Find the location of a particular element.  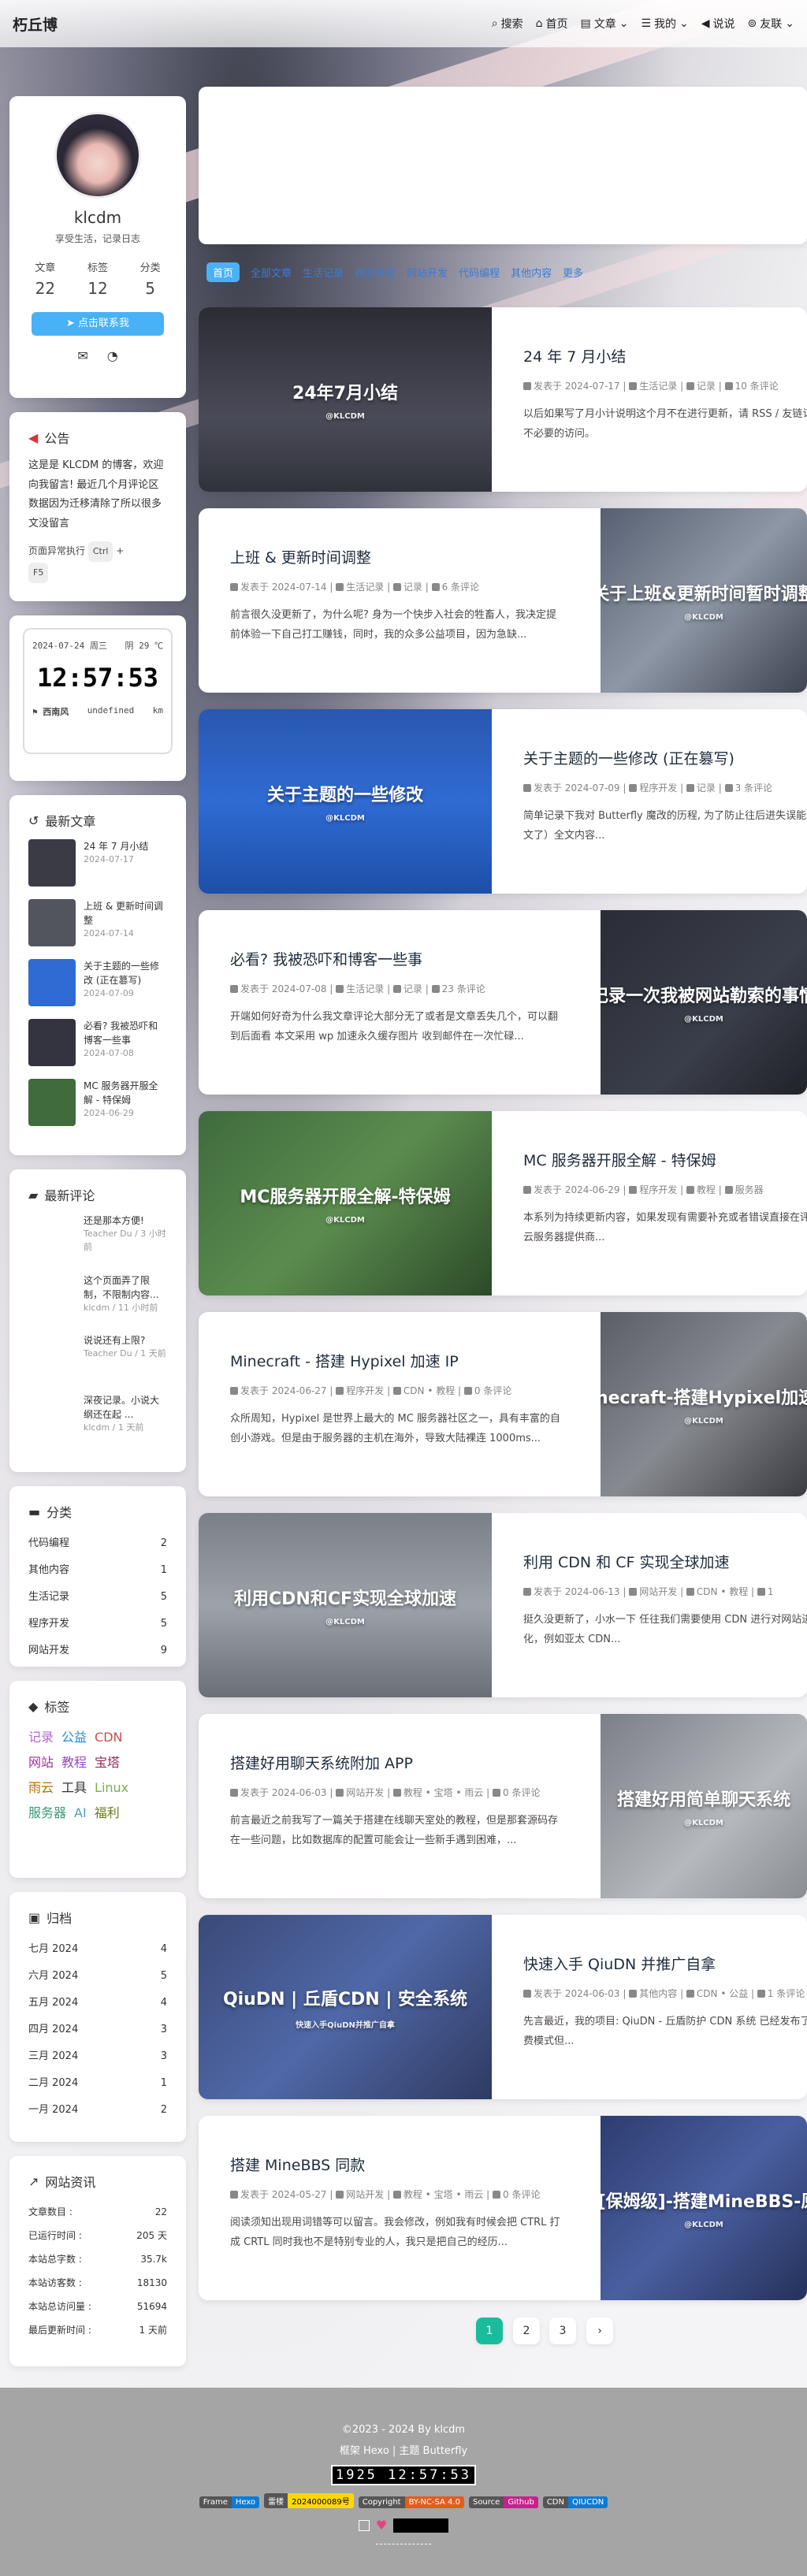

page-1-button: 1 is located at coordinates (489, 2331).